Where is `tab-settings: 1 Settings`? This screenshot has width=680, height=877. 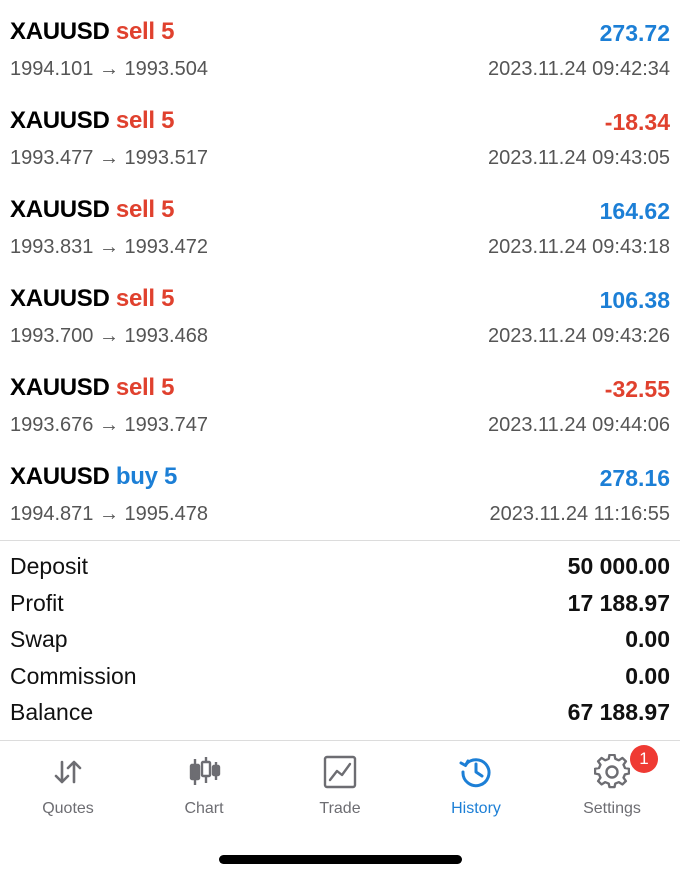 tab-settings: 1 Settings is located at coordinates (612, 787).